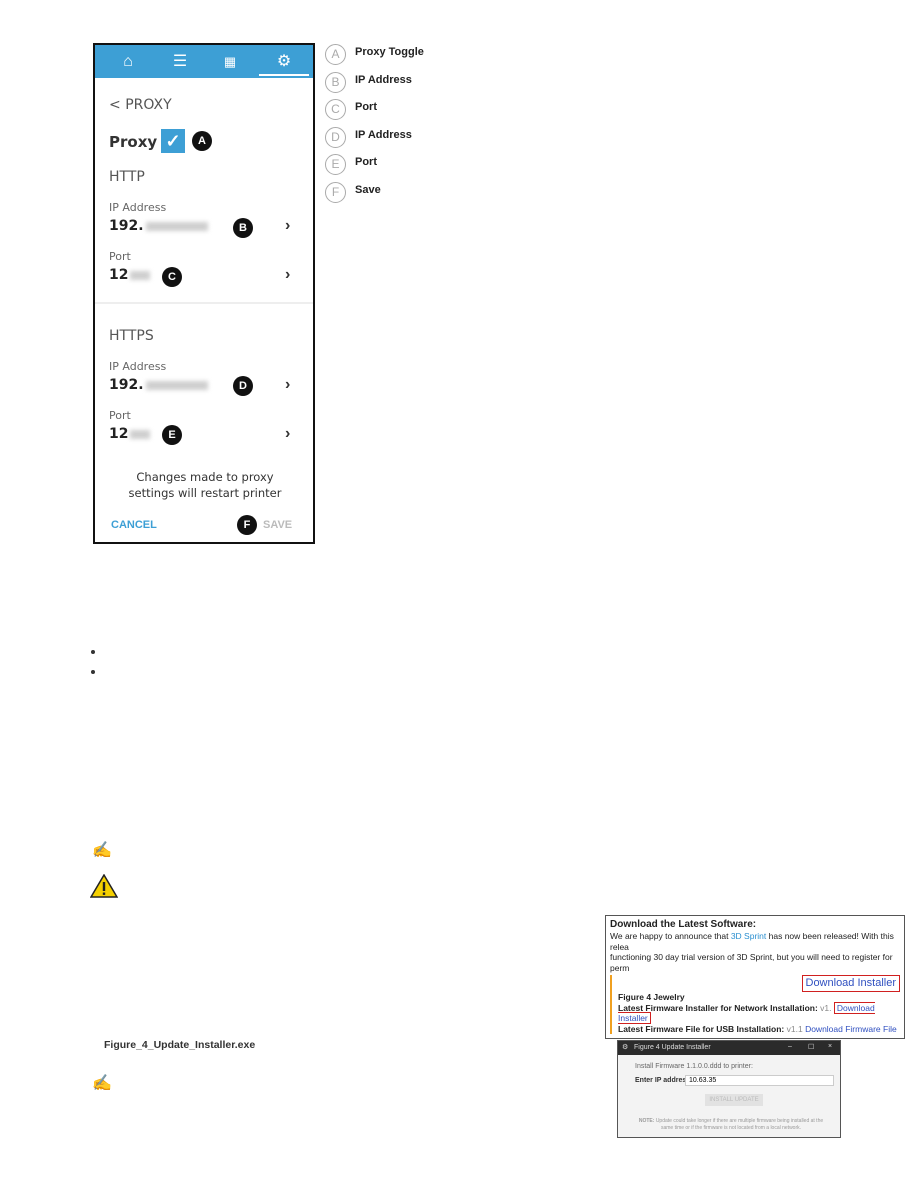 Image resolution: width=918 pixels, height=1188 pixels. What do you see at coordinates (104, 886) in the screenshot?
I see `warning-icon` at bounding box center [104, 886].